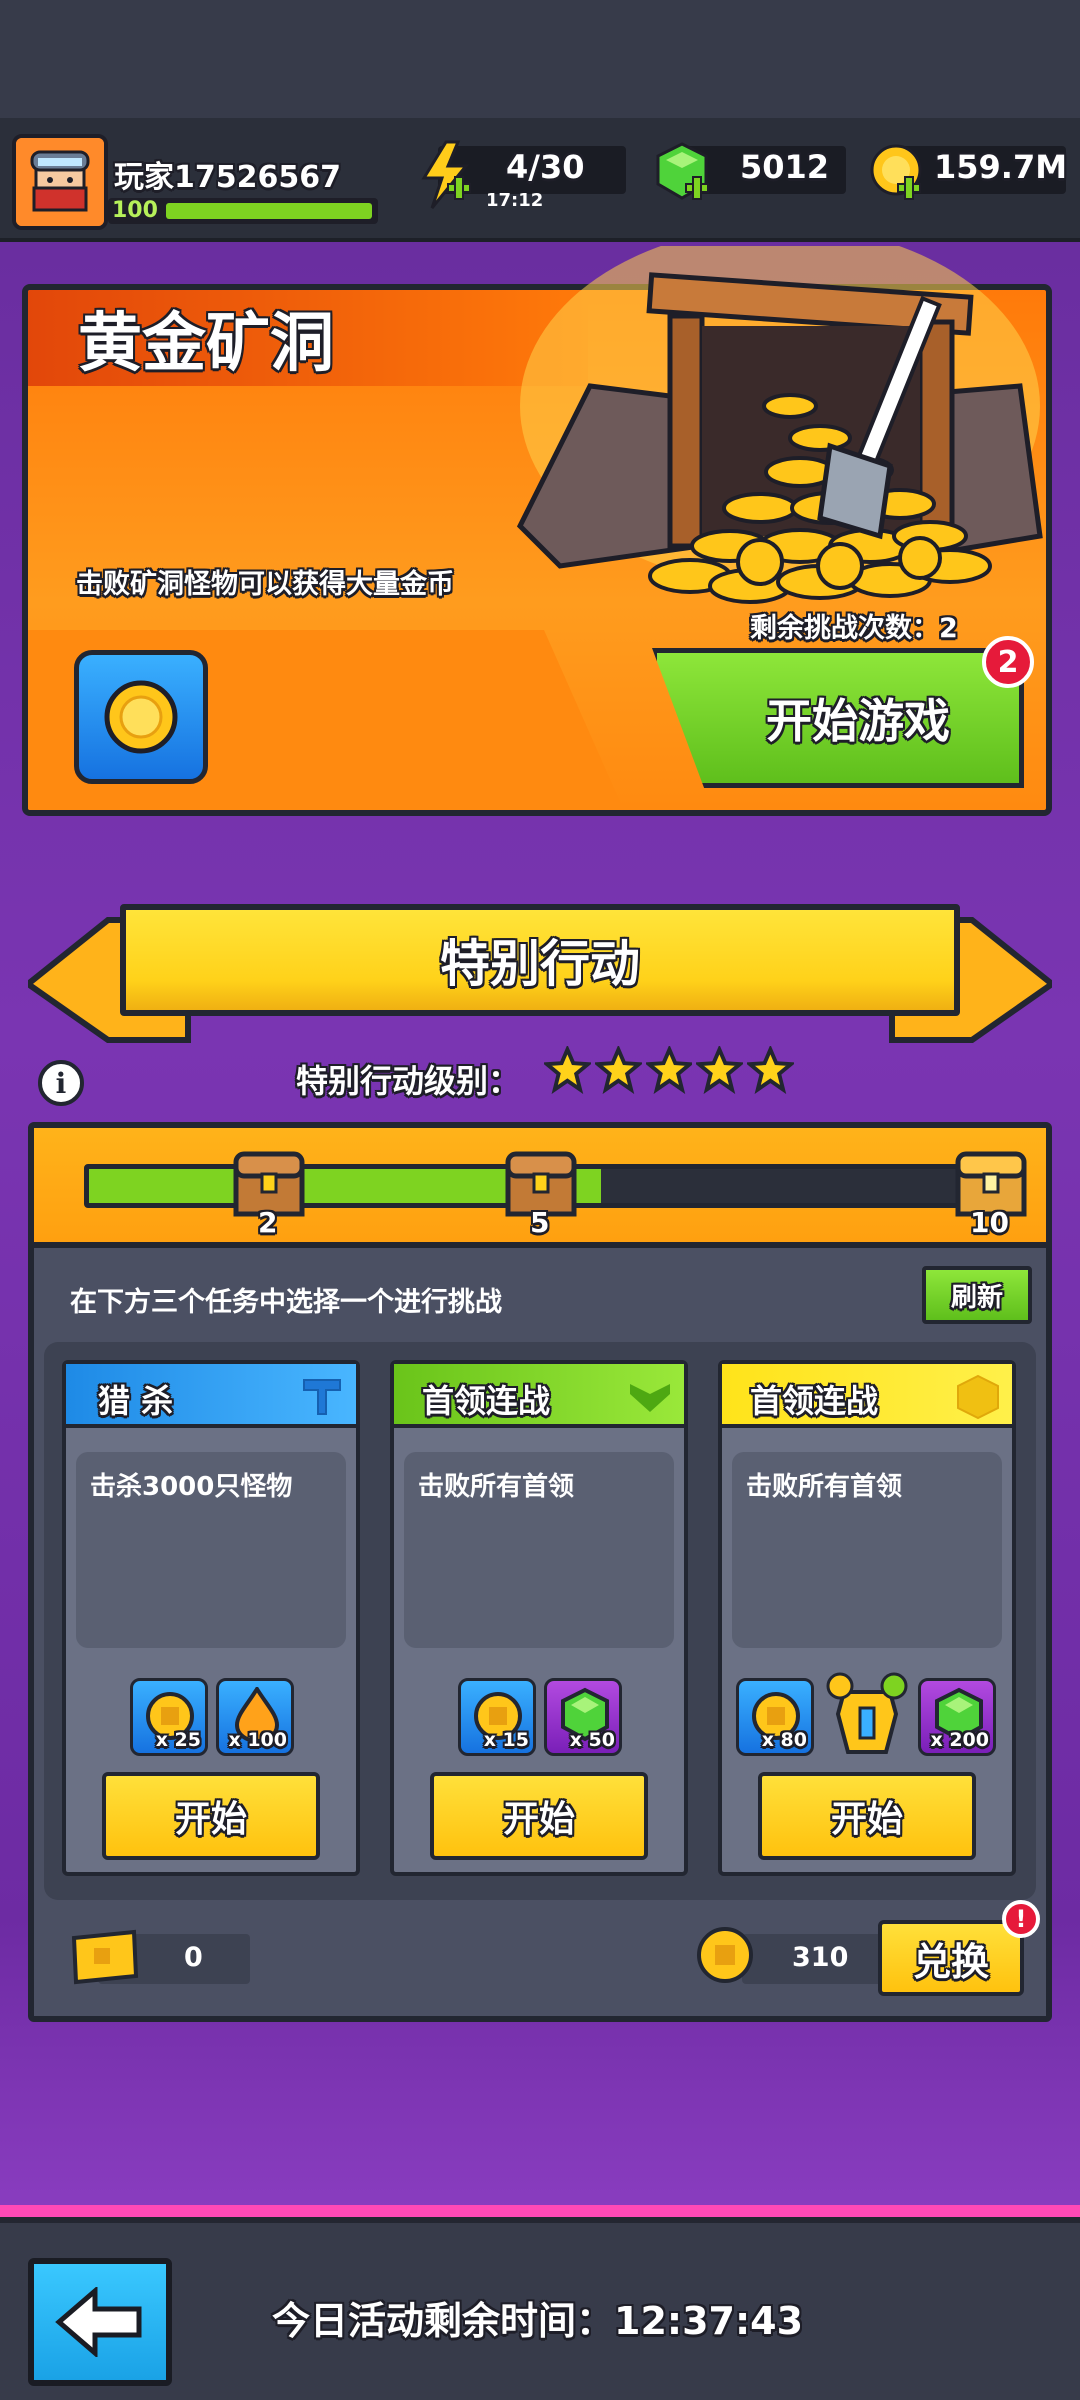 The width and height of the screenshot is (1080, 2400). I want to click on lightning-icon, so click(446, 174).